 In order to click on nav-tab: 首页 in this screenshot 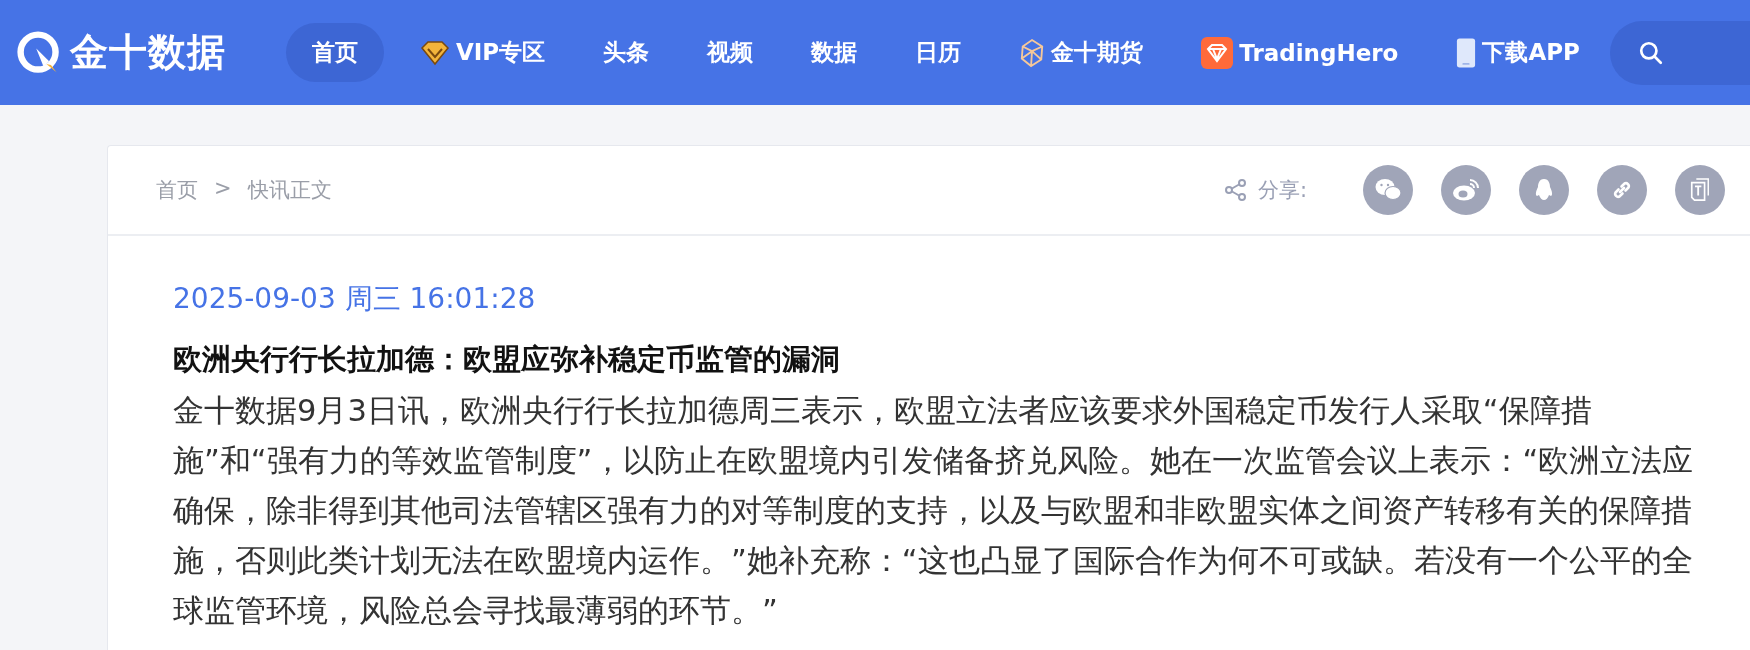, I will do `click(335, 52)`.